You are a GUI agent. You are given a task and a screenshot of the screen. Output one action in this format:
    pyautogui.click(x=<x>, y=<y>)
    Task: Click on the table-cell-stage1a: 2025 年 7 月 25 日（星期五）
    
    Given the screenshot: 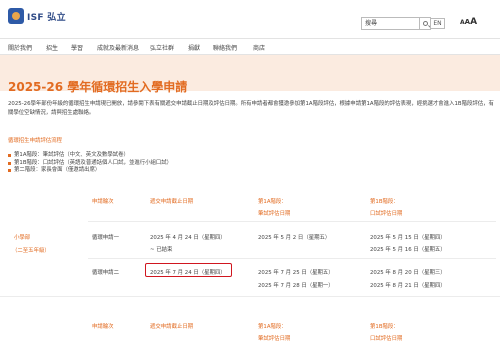 What is the action you would take?
    pyautogui.click(x=296, y=273)
    